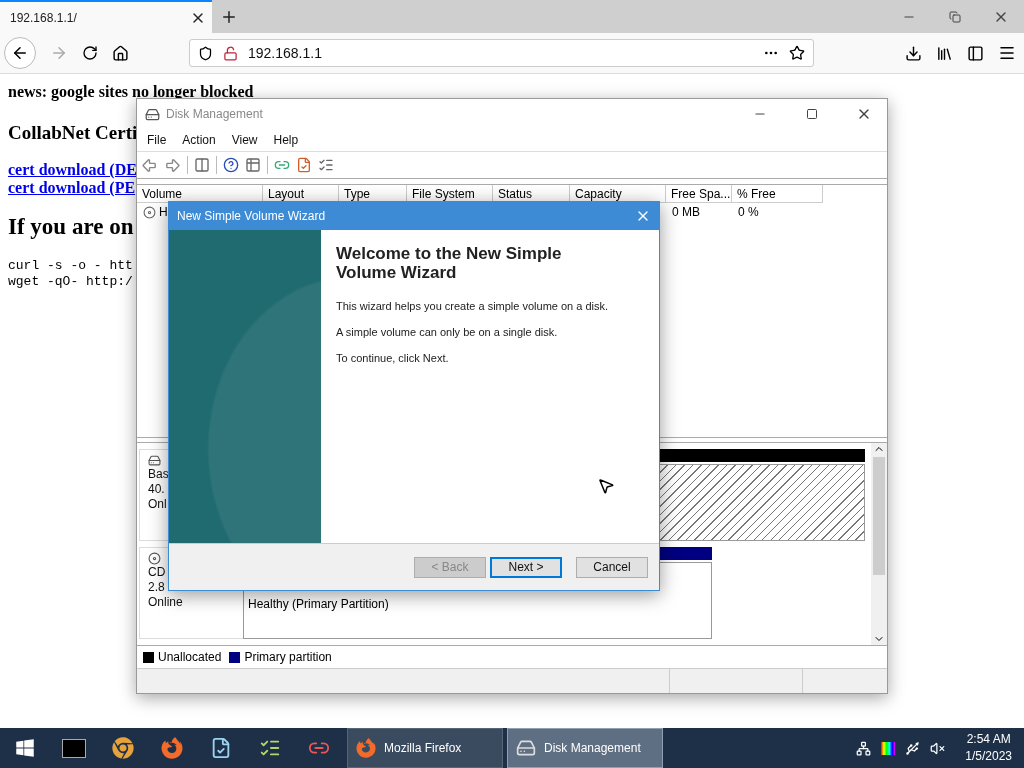 The width and height of the screenshot is (1024, 768). I want to click on legend-label: Primary partition, so click(288, 657).